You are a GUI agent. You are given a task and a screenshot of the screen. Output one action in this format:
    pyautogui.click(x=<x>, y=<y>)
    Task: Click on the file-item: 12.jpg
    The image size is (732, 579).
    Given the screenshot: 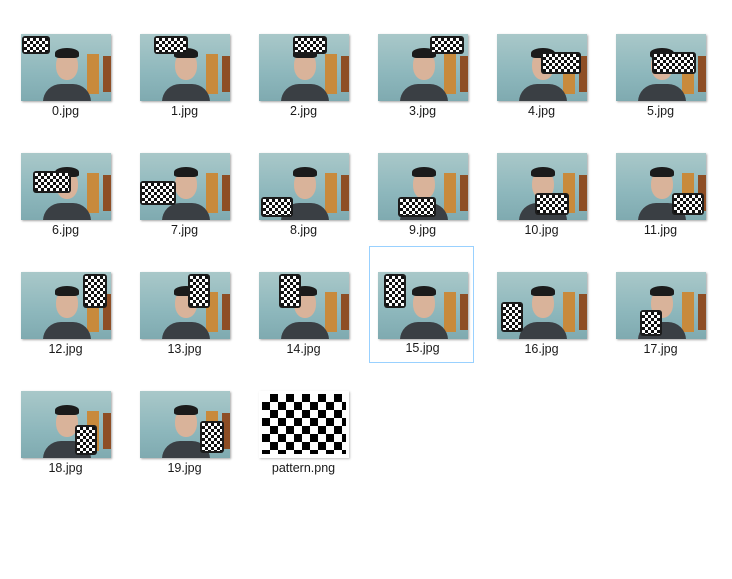 What is the action you would take?
    pyautogui.click(x=64, y=329)
    